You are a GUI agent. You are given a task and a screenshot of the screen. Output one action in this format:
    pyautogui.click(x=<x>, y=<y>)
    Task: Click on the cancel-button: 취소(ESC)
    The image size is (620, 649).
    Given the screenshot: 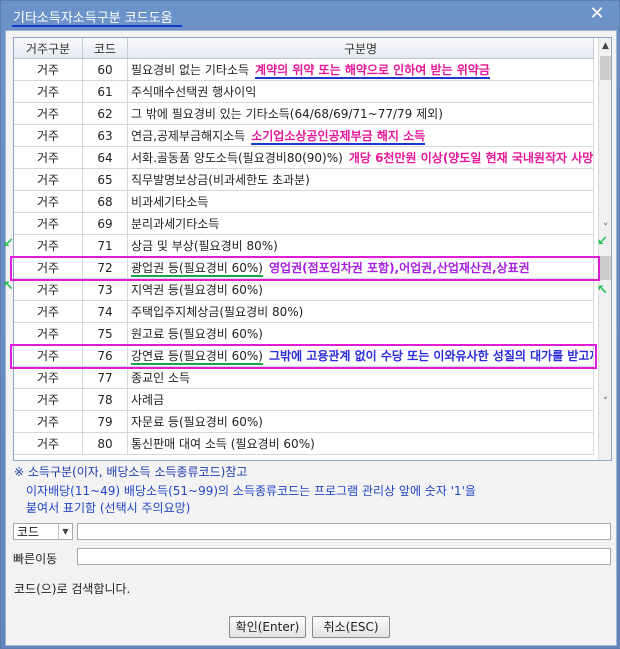 What is the action you would take?
    pyautogui.click(x=351, y=627)
    